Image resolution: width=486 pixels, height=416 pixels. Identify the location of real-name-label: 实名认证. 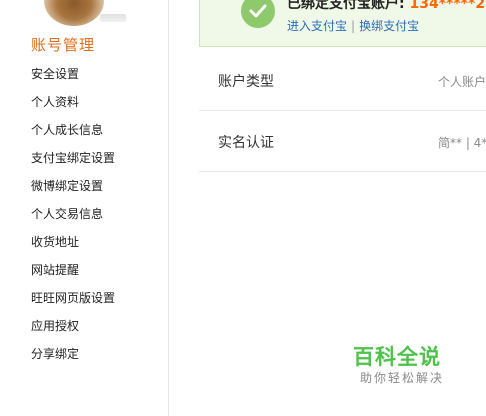
(246, 143).